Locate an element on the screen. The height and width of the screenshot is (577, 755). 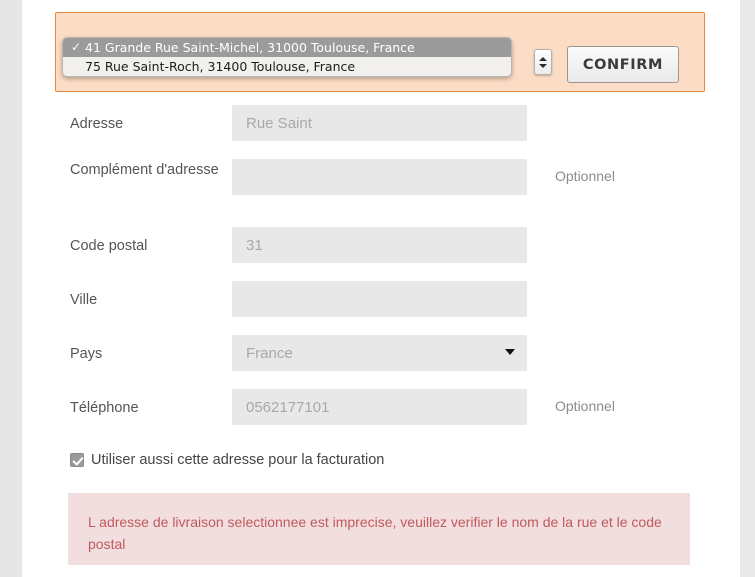
form-row-adresse: Adresse is located at coordinates (377, 127).